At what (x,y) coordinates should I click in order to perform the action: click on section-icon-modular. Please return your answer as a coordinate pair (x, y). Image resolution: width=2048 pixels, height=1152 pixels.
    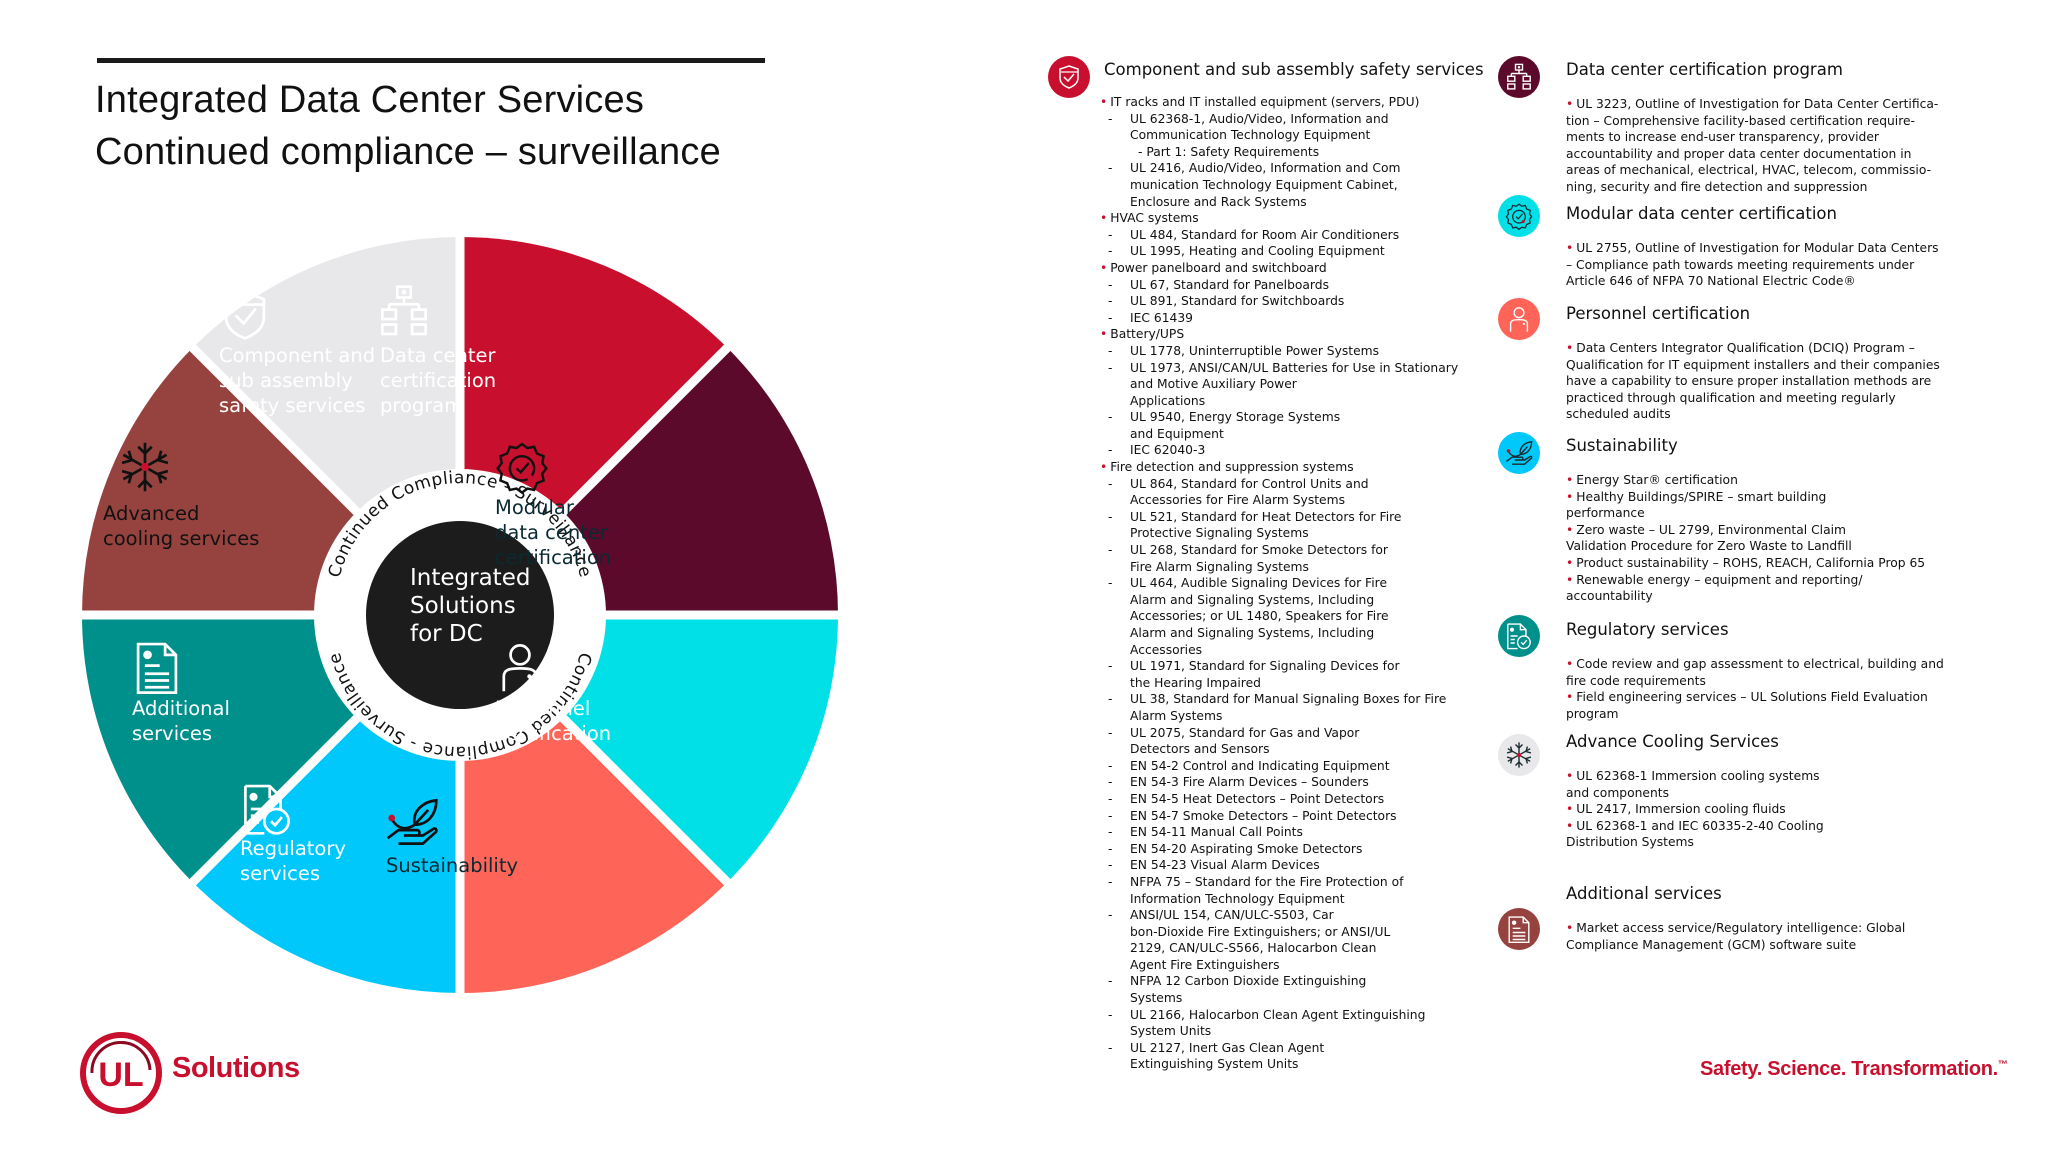
    Looking at the image, I should click on (1519, 216).